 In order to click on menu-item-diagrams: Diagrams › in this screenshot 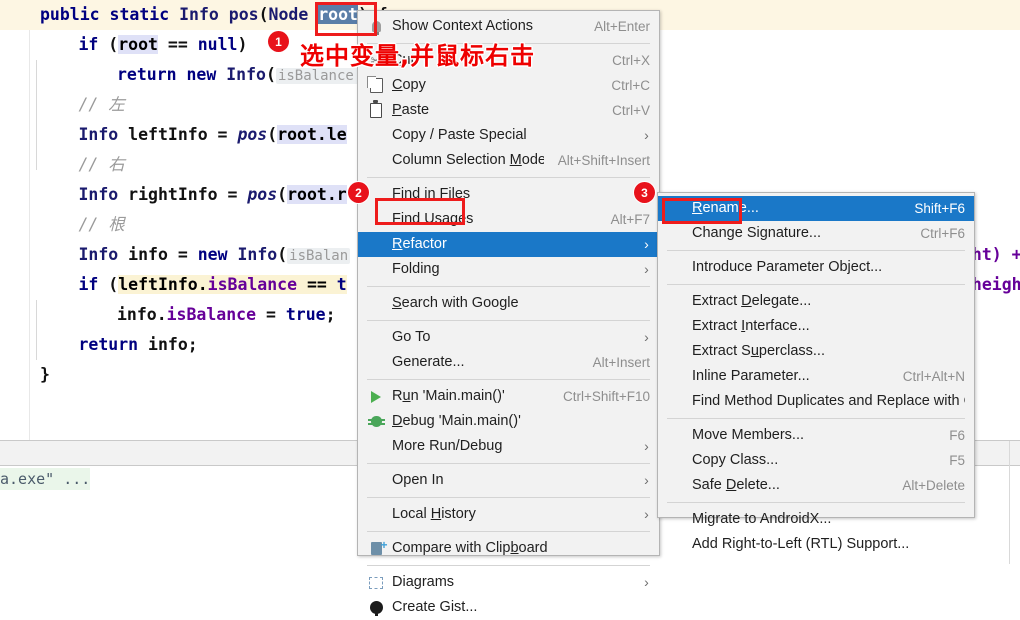, I will do `click(508, 582)`.